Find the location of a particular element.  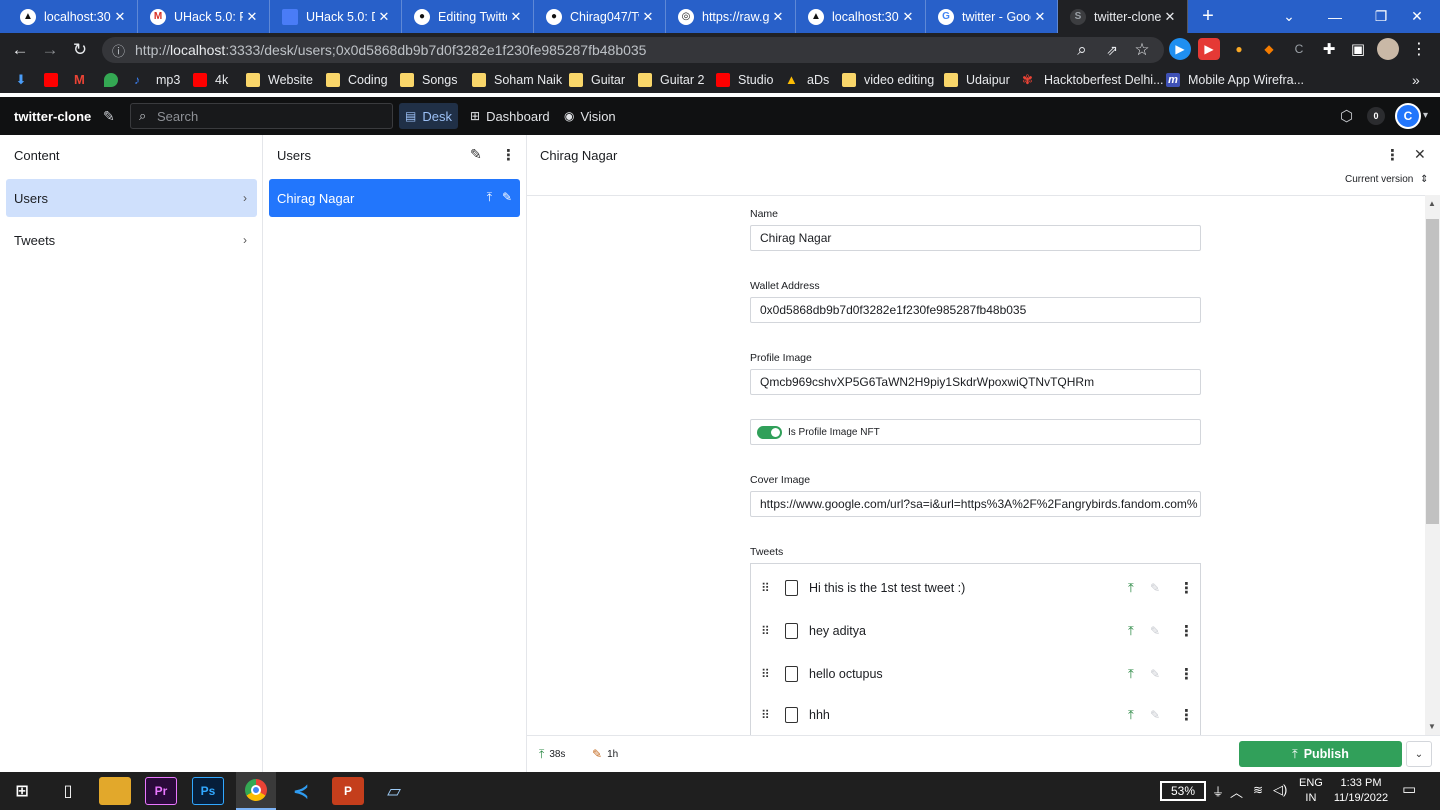

bookmarks-overflow-button: » is located at coordinates (1416, 79).